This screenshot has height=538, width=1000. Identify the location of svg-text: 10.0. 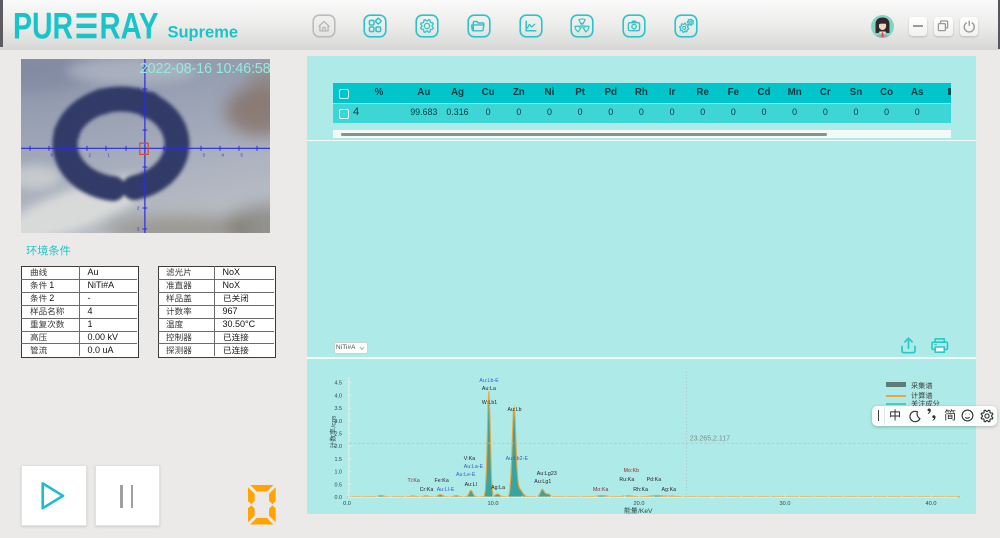
(493, 504).